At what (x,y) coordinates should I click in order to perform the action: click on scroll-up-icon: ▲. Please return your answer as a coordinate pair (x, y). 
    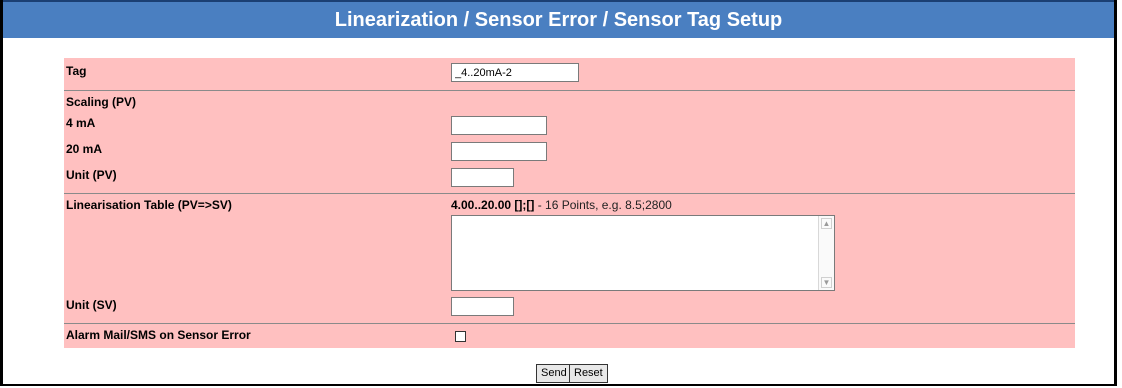
    Looking at the image, I should click on (826, 223).